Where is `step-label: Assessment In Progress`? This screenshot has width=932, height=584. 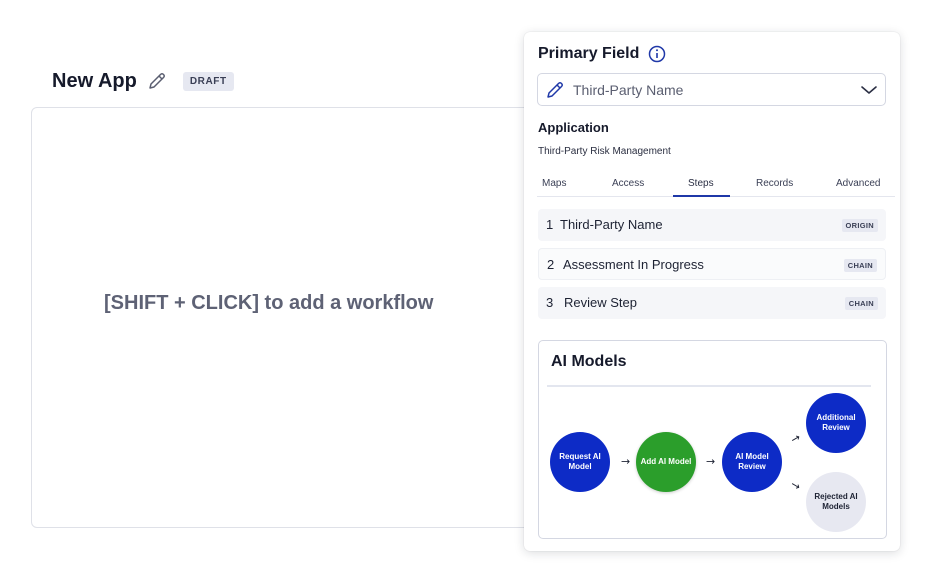 step-label: Assessment In Progress is located at coordinates (633, 264).